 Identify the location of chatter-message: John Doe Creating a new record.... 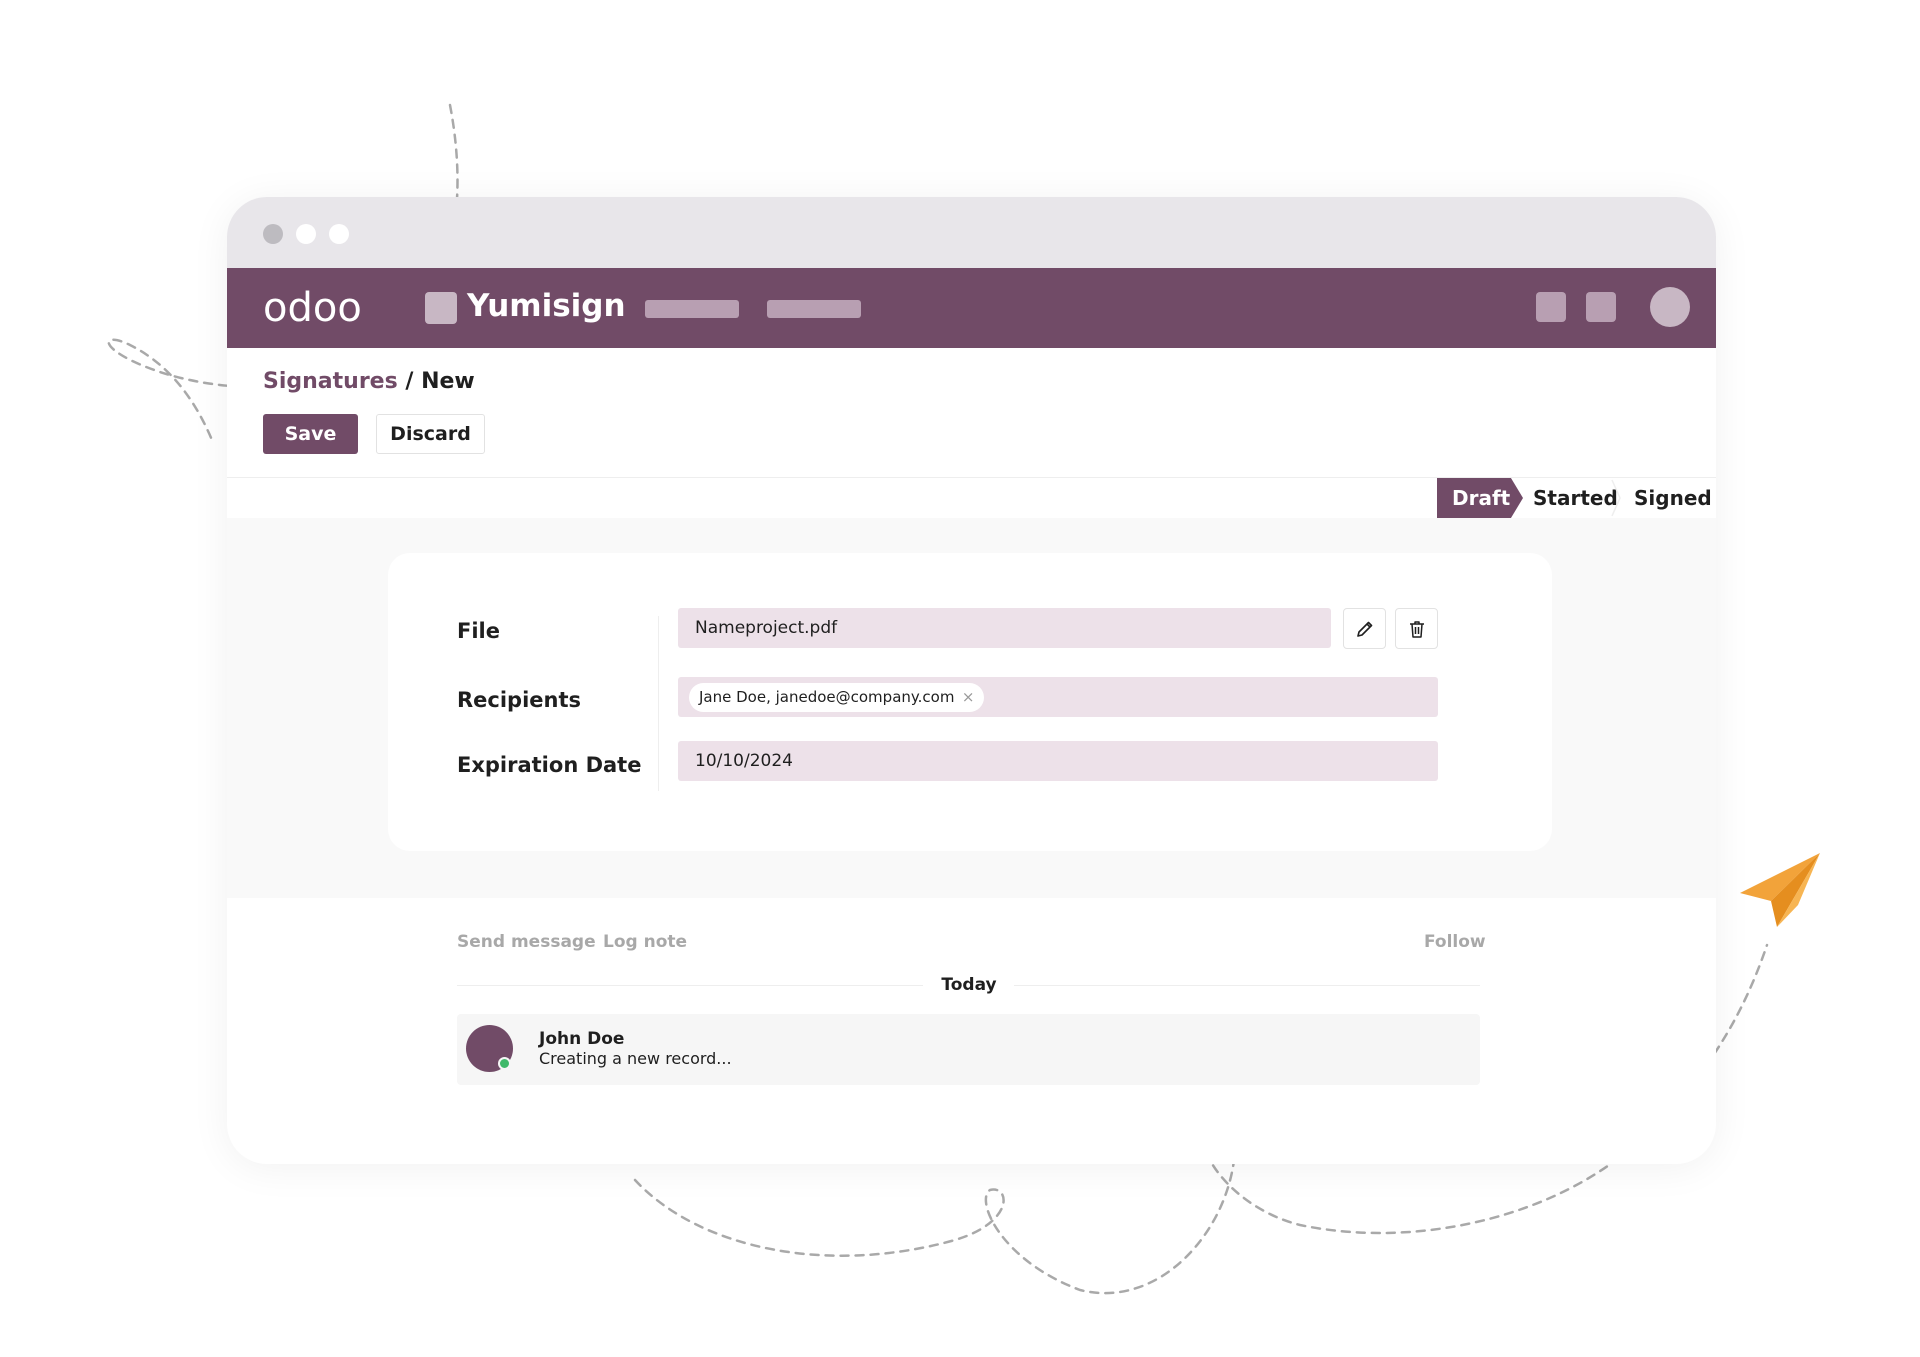
(968, 1049).